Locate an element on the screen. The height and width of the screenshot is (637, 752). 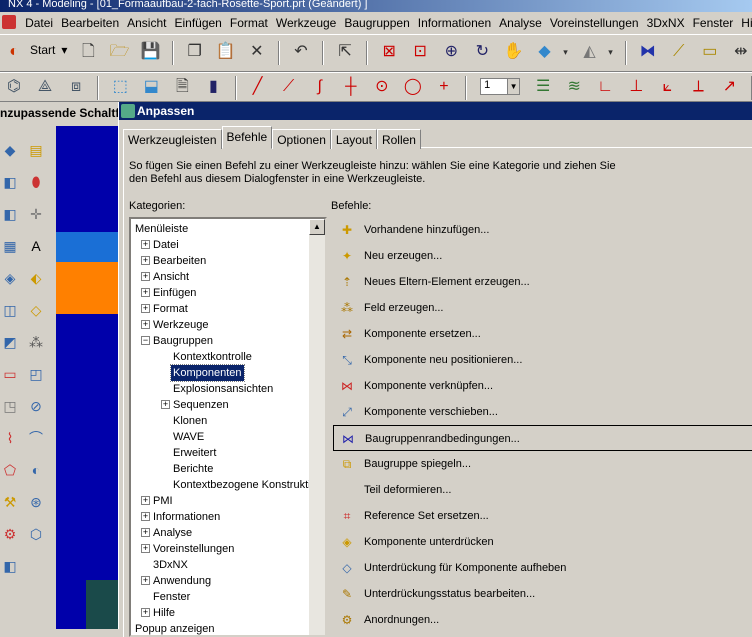
command-item: ◇ Unterdrückung für Komponente aufheben is located at coordinates (542, 568).